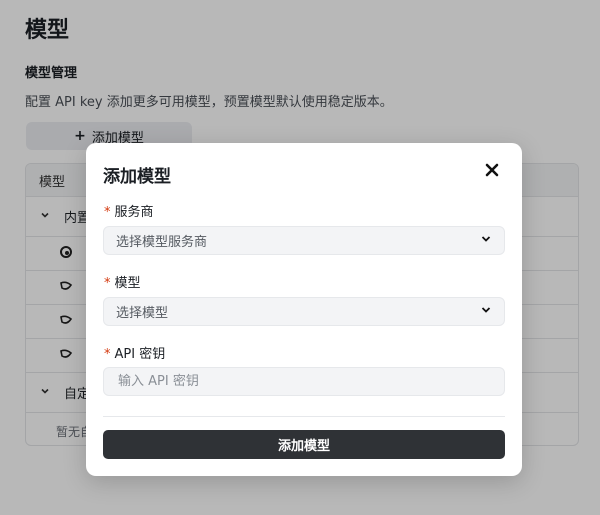  What do you see at coordinates (135, 354) in the screenshot?
I see `api-key-label: * API 密钥` at bounding box center [135, 354].